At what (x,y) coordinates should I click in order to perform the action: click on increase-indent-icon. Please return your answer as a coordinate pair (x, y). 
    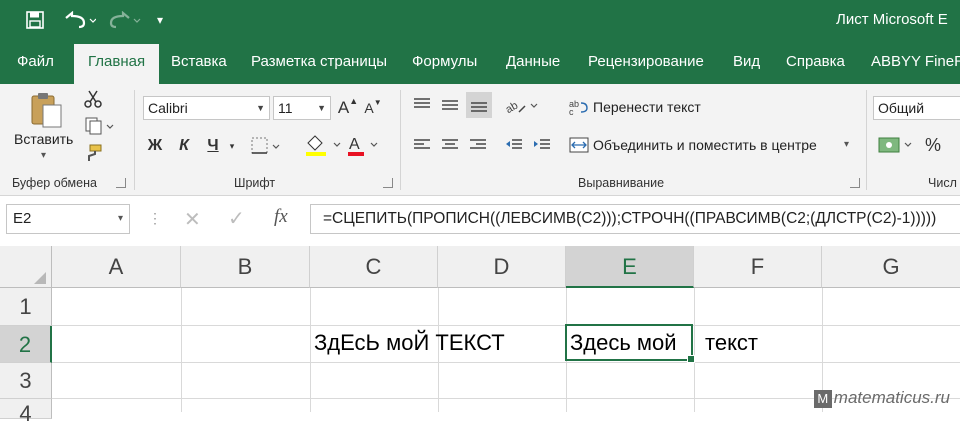
    Looking at the image, I should click on (542, 145).